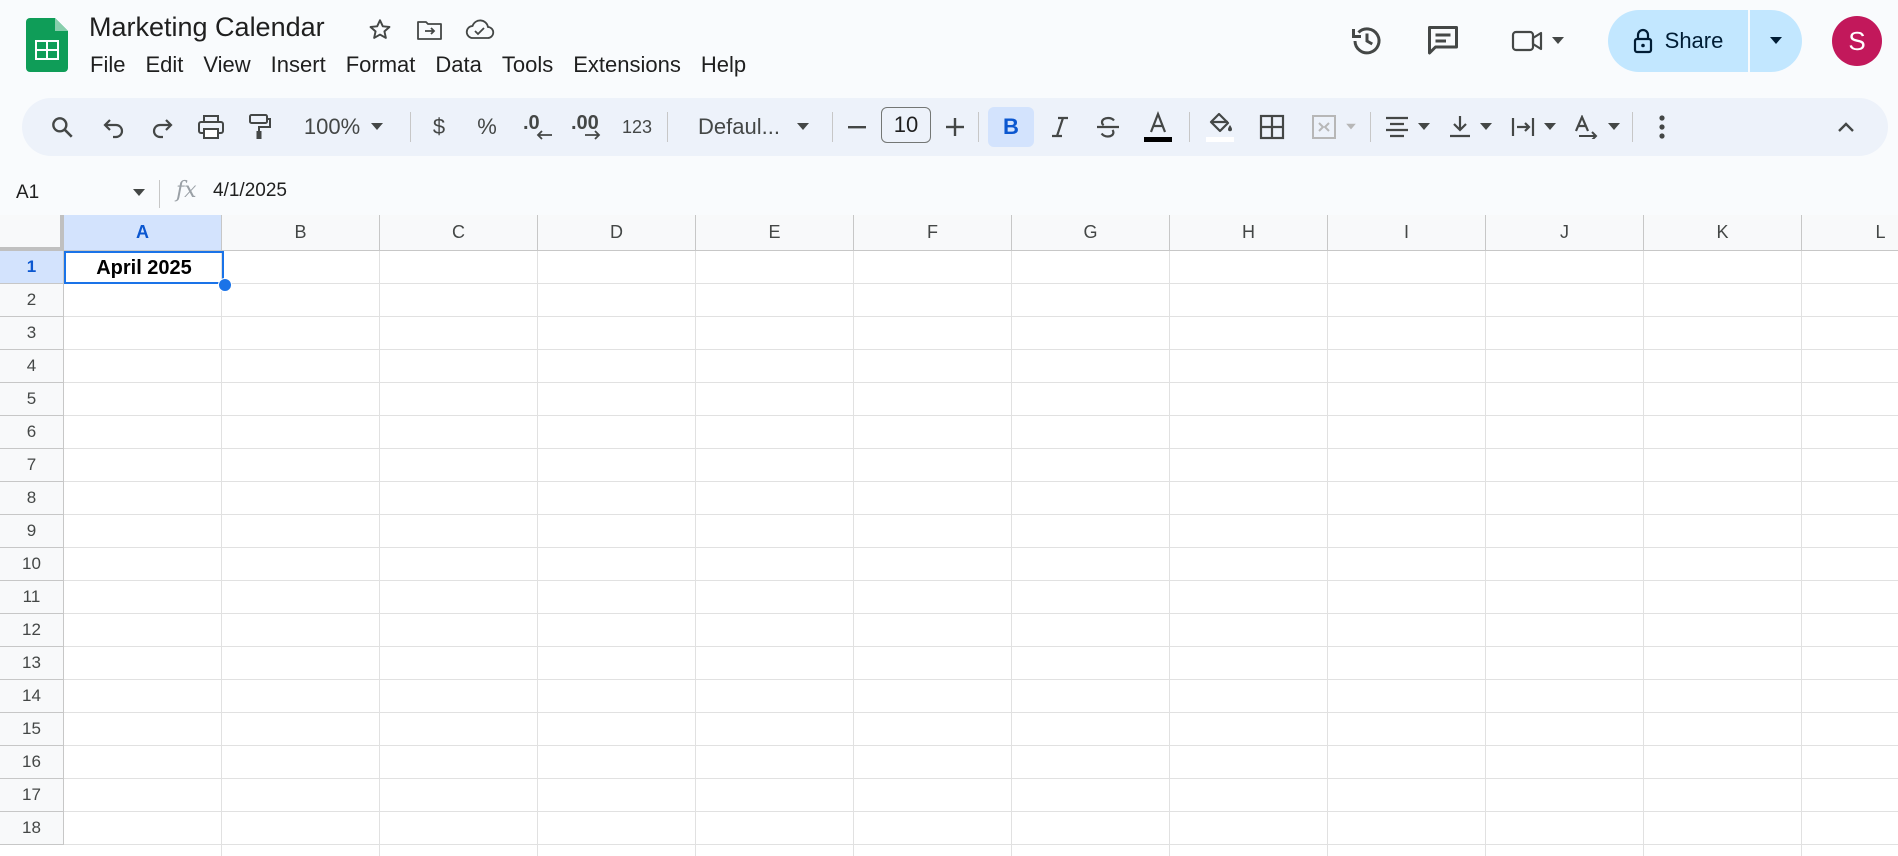 This screenshot has height=856, width=1898. Describe the element at coordinates (1249, 233) in the screenshot. I see `column-header-h: H` at that location.